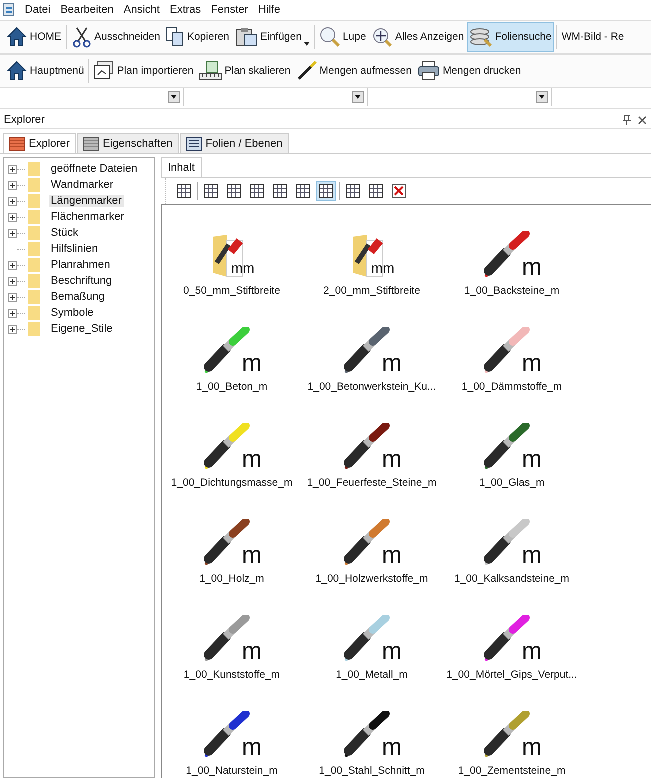 This screenshot has width=651, height=778. What do you see at coordinates (243, 268) in the screenshot?
I see `unit-label: mm` at bounding box center [243, 268].